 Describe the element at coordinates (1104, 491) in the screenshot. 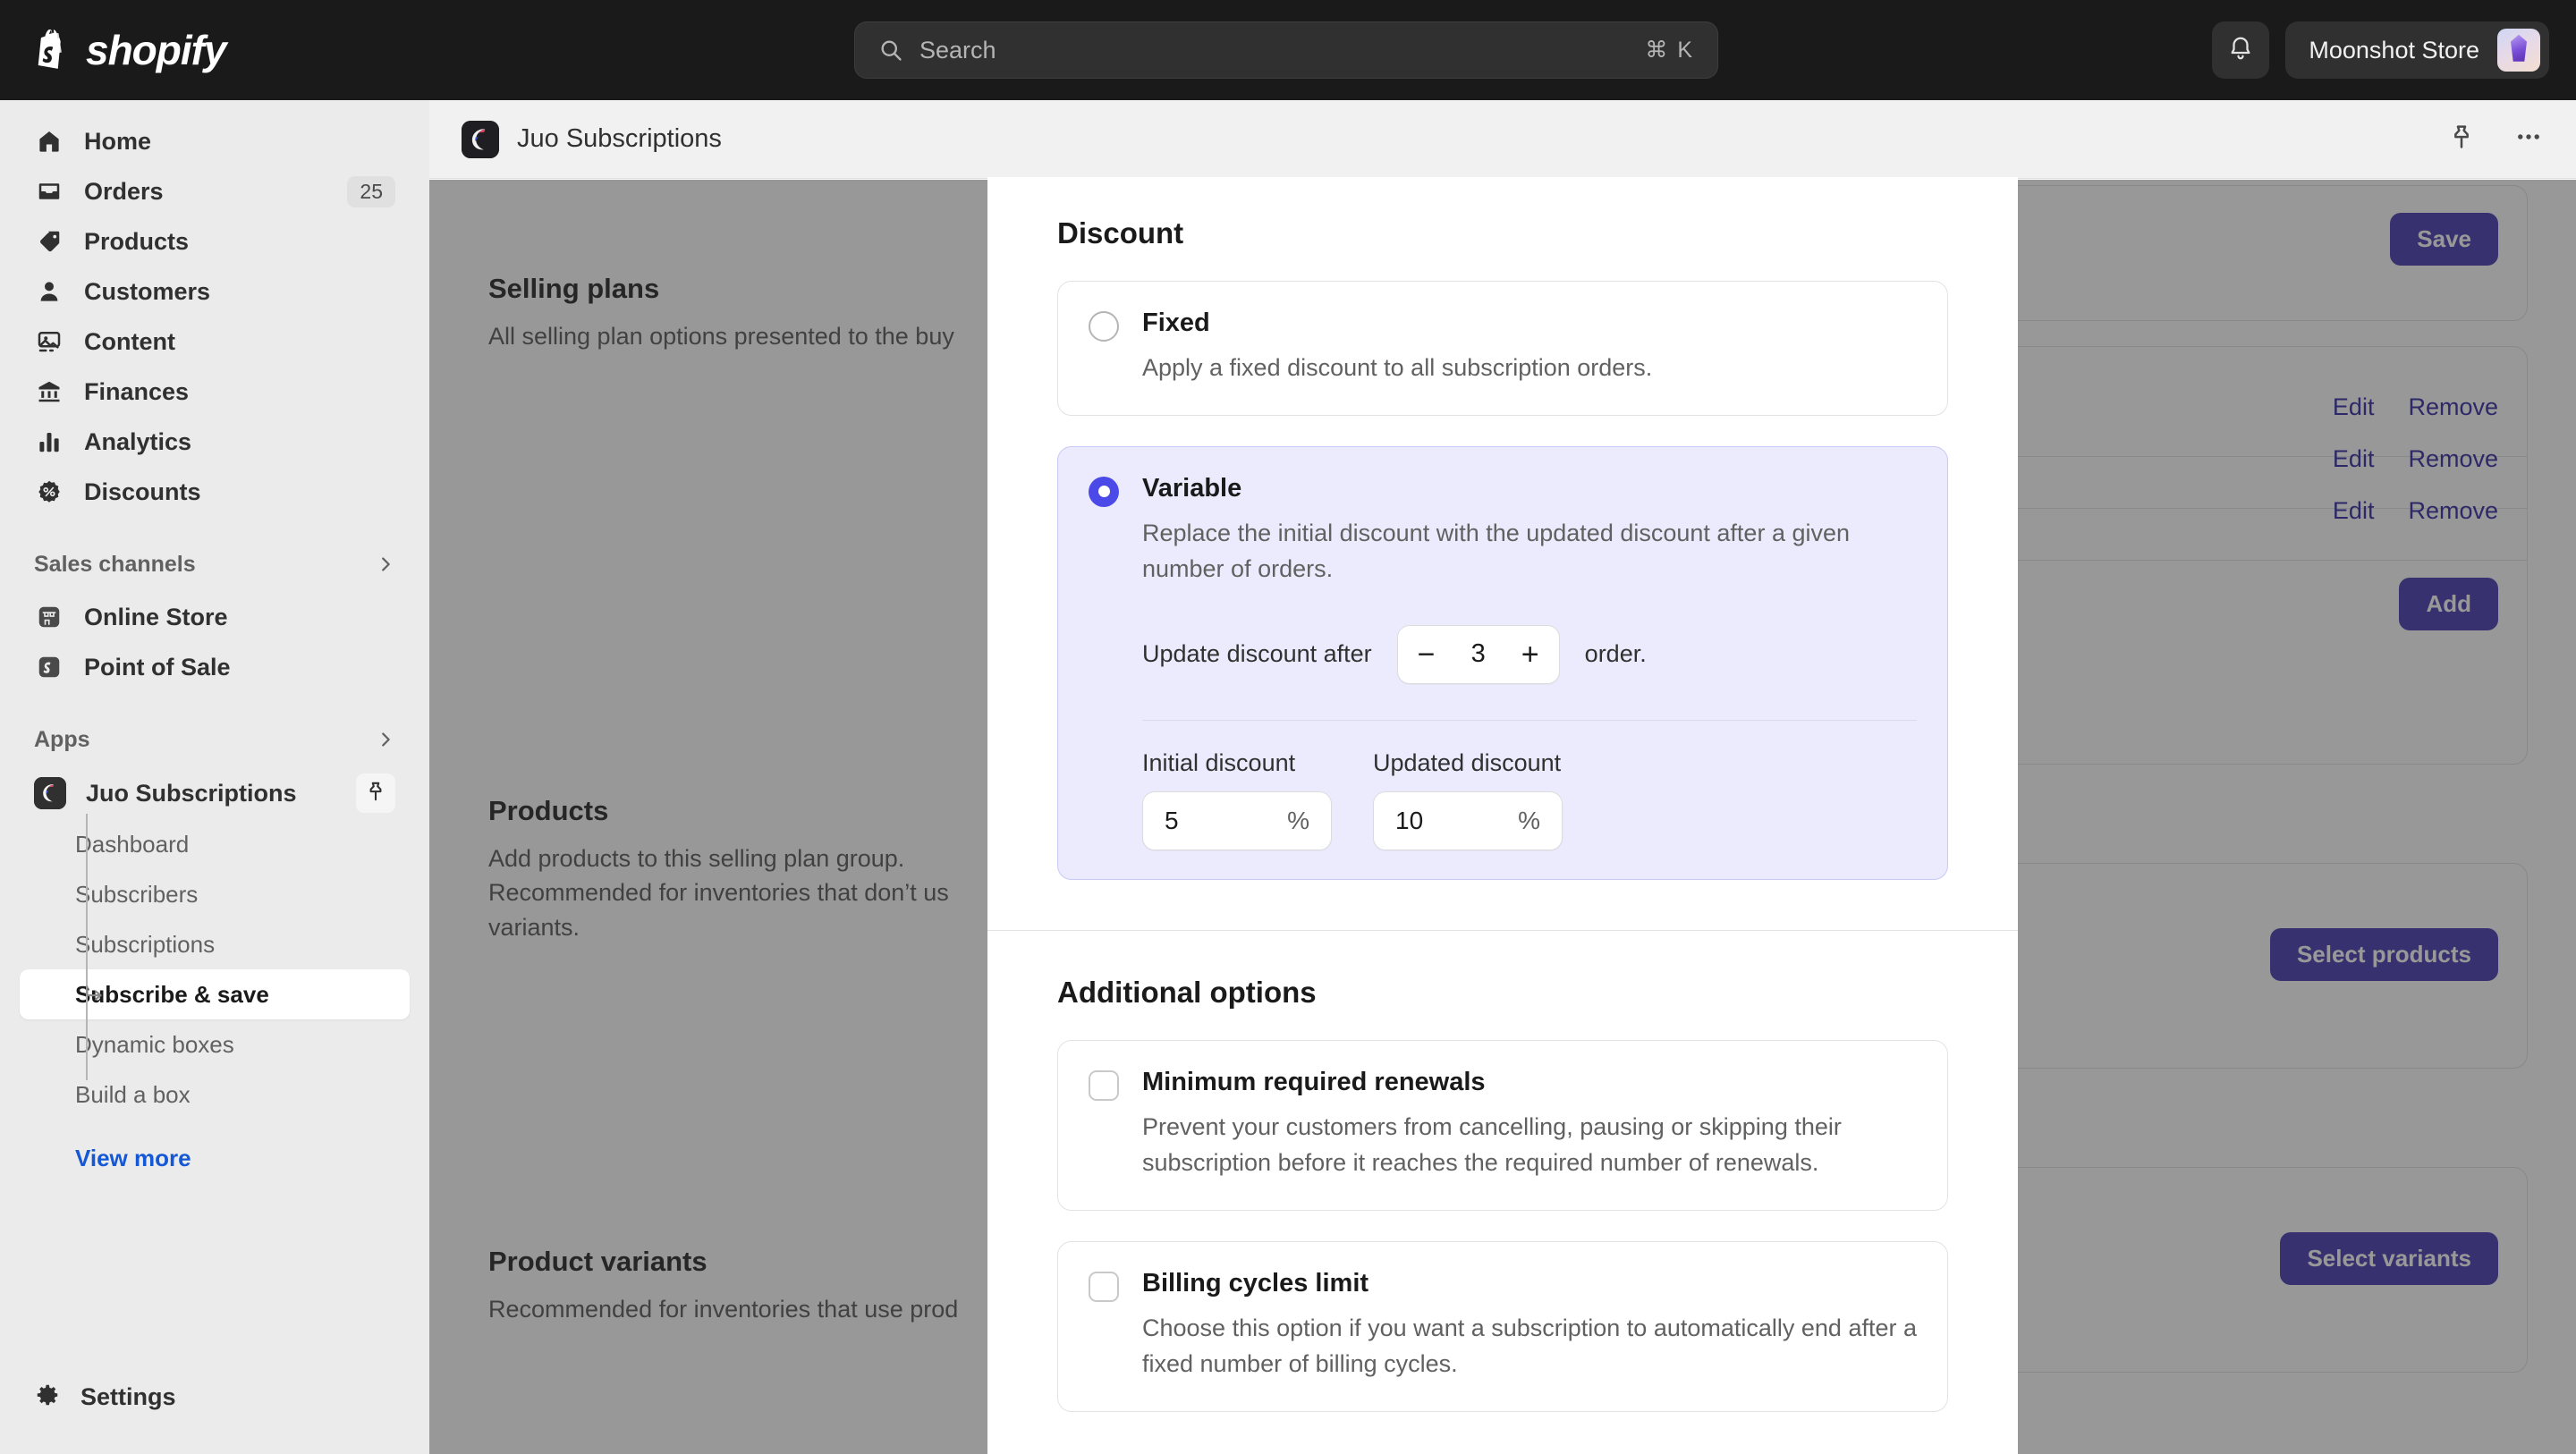

I see `radio-variable` at that location.